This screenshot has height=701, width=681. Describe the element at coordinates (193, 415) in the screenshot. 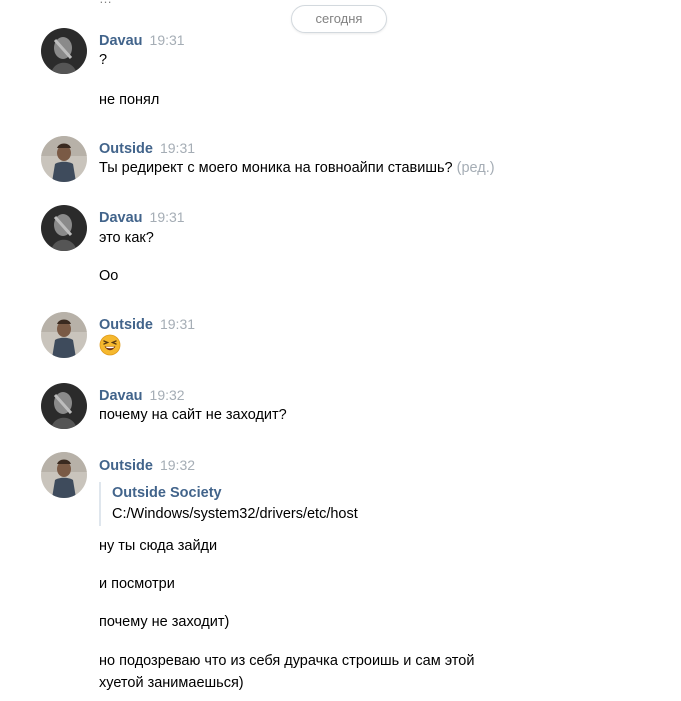

I see `message-text: почему на сайт не заходит?` at that location.